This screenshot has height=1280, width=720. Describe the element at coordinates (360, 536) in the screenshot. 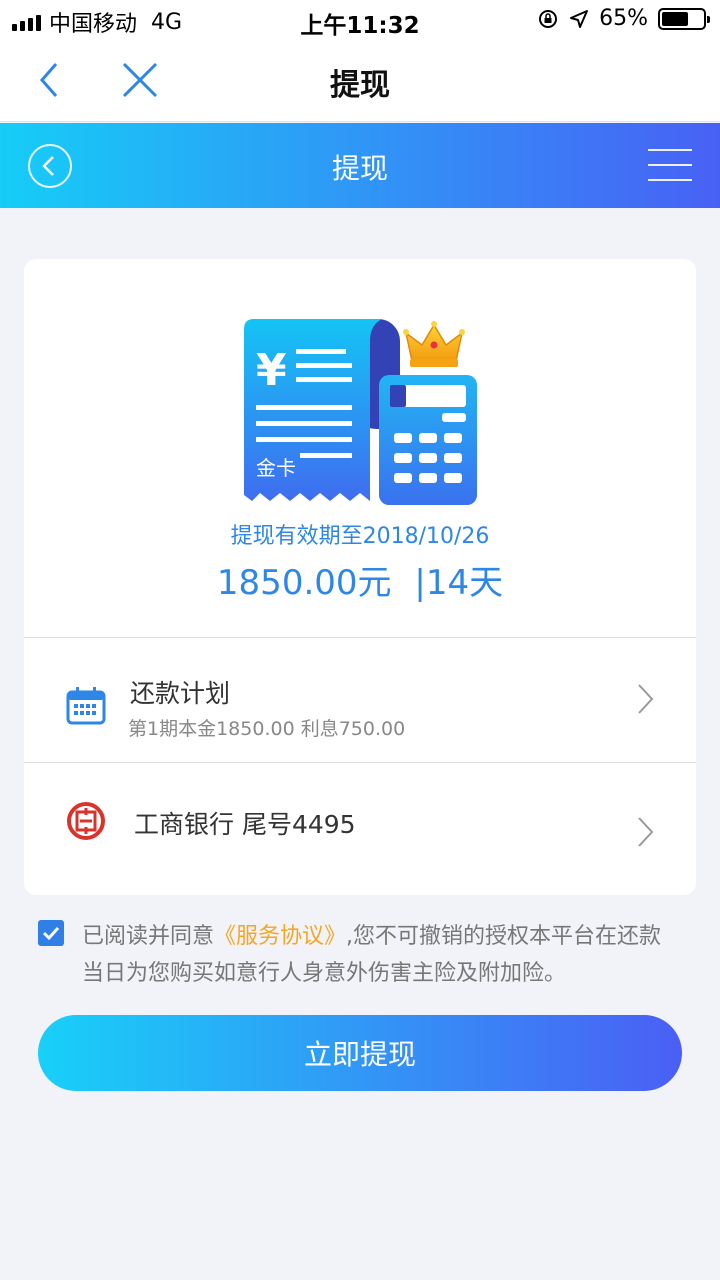

I see `validity-text: 提现有效期至2018/10/26` at that location.